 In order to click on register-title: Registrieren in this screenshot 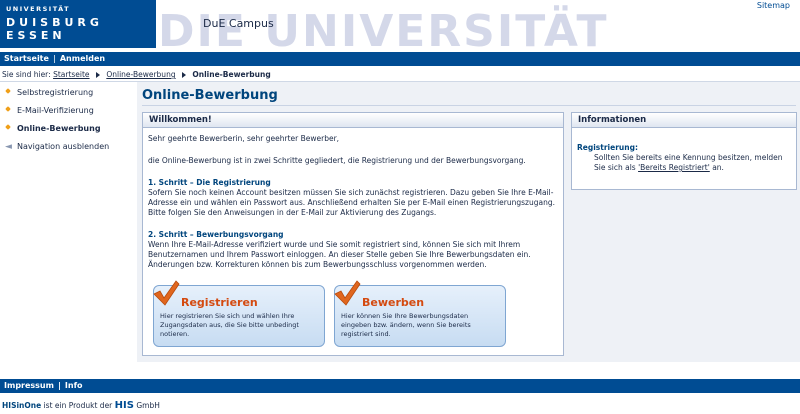, I will do `click(219, 302)`.